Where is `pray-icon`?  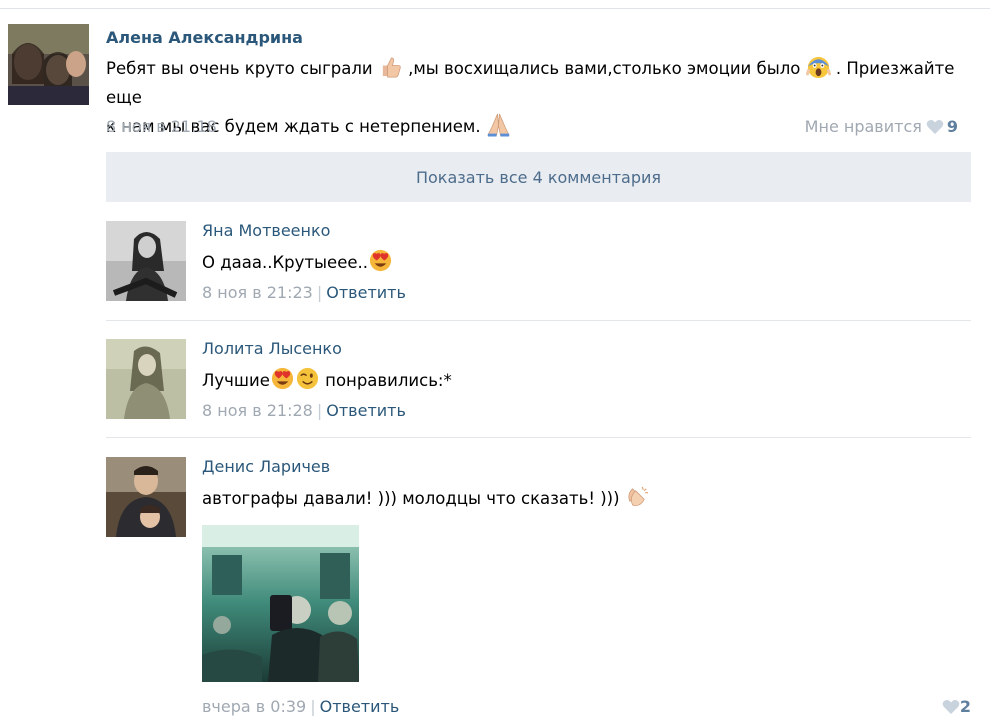
pray-icon is located at coordinates (498, 125).